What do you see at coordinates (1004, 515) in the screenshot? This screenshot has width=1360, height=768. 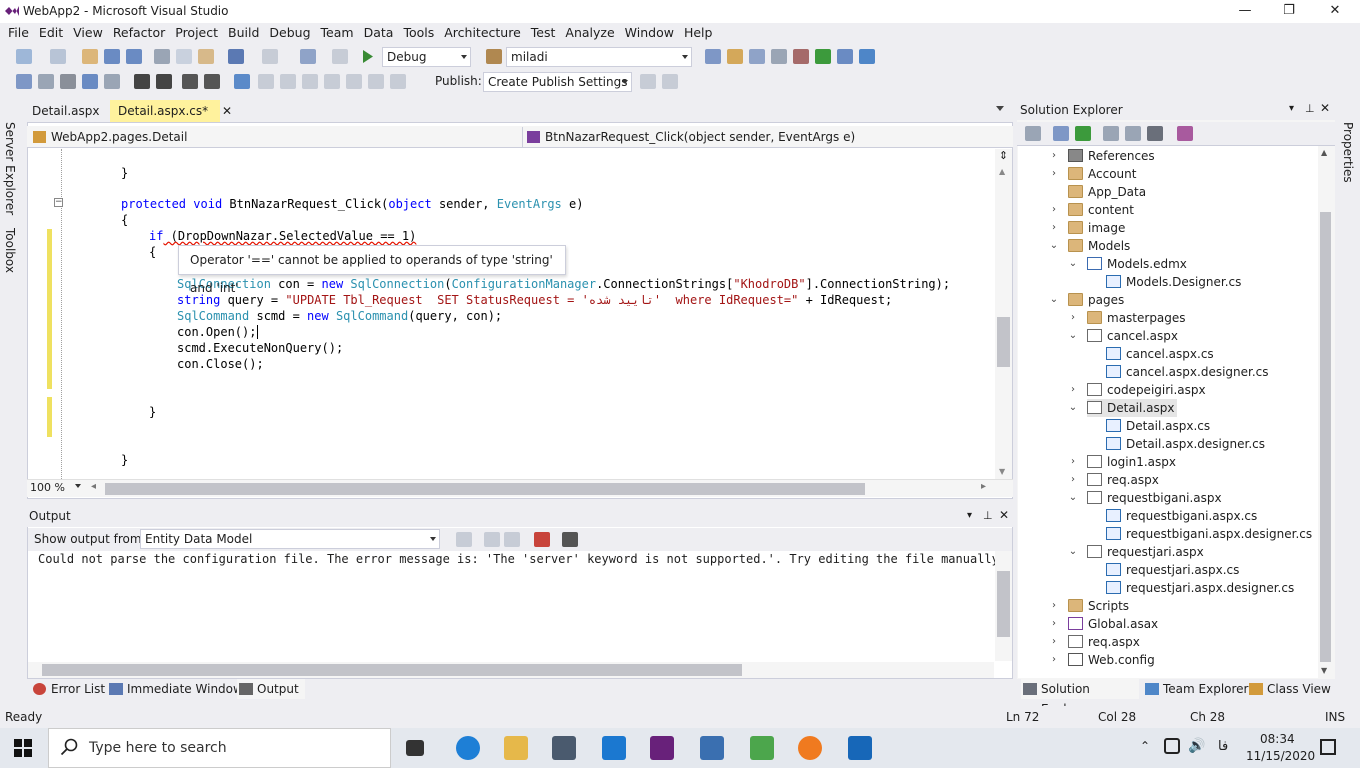 I see `output-close-icon: ✕` at bounding box center [1004, 515].